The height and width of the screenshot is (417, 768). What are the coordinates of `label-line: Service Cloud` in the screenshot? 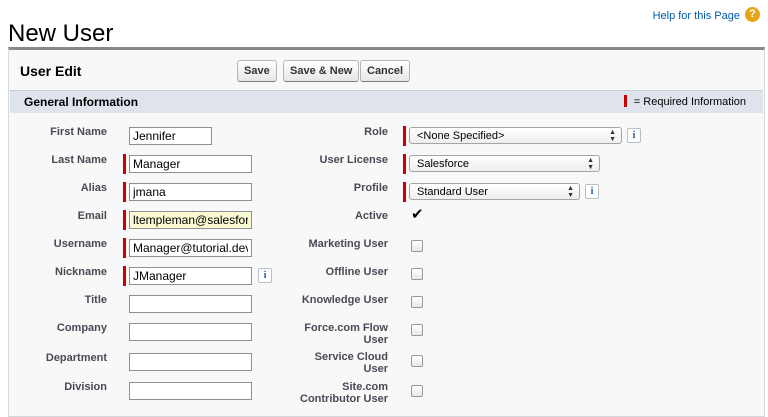 It's located at (351, 357).